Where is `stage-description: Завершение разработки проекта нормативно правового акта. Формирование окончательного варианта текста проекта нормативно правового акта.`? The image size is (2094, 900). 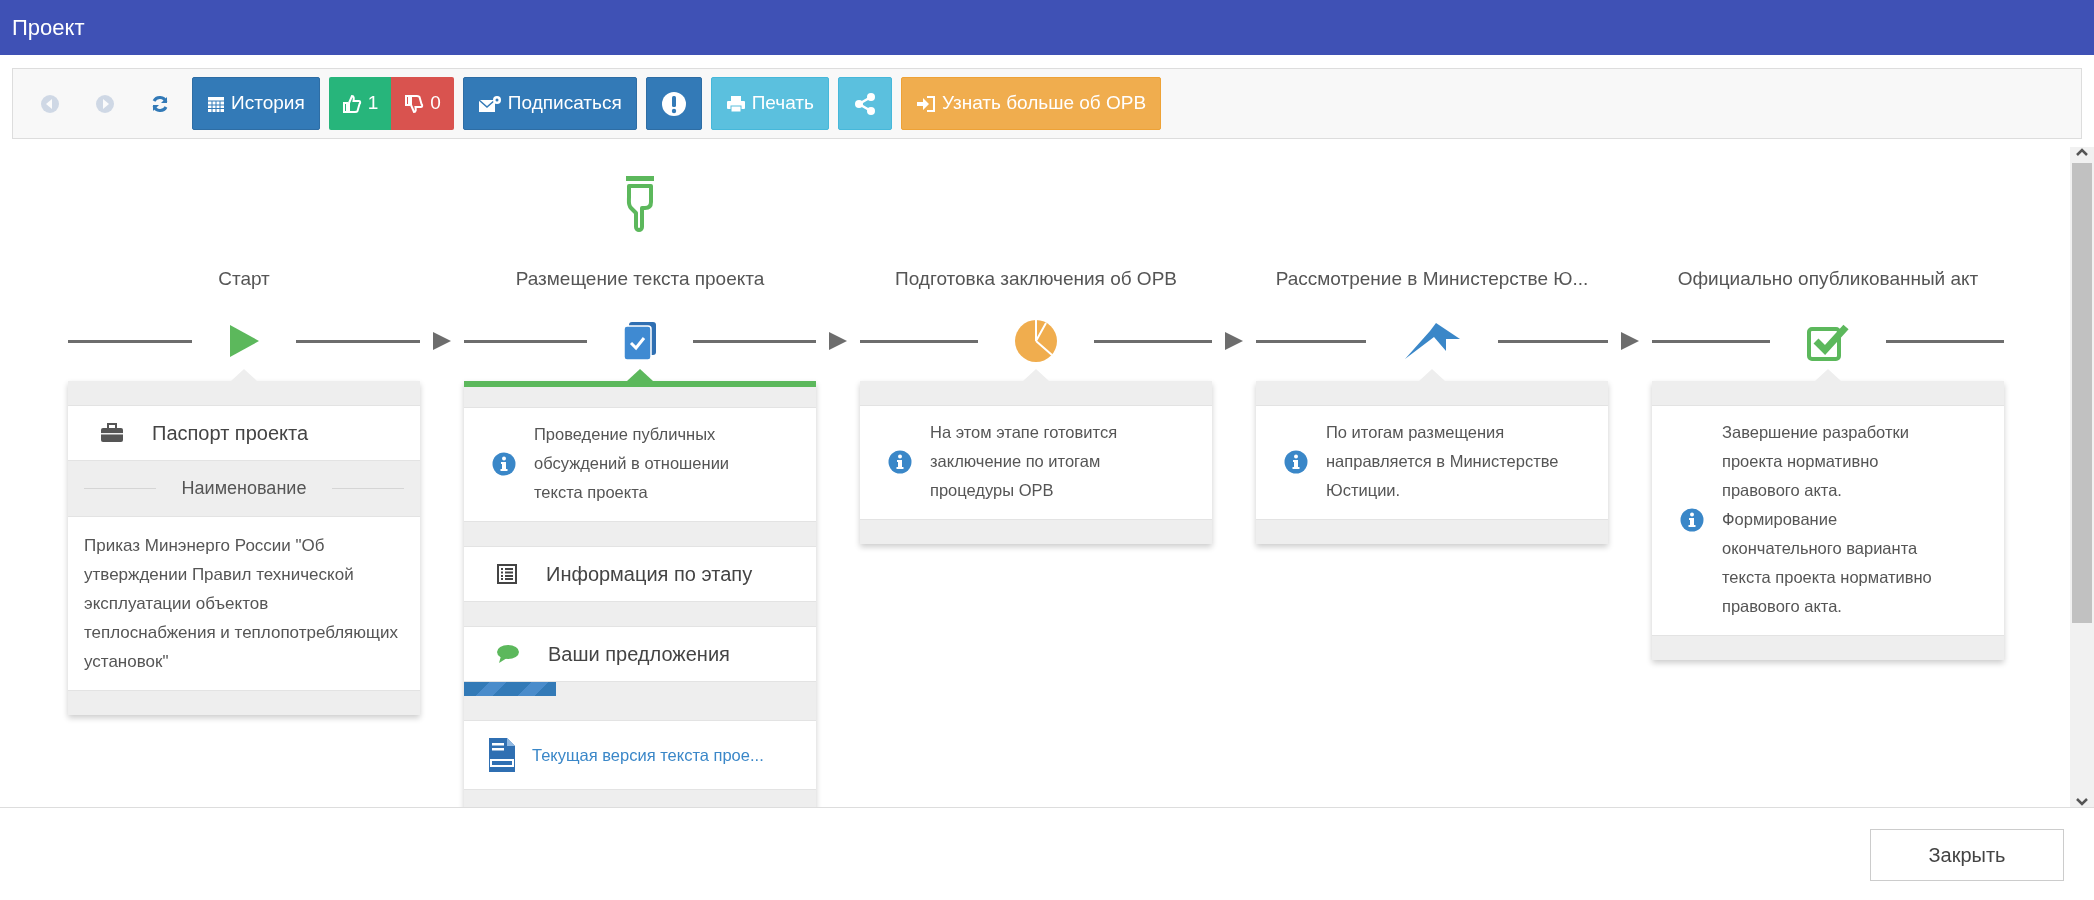
stage-description: Завершение разработки проекта нормативно правового акта. Формирование окончательного варианта текста проекта нормативно правового акта. is located at coordinates (1827, 519).